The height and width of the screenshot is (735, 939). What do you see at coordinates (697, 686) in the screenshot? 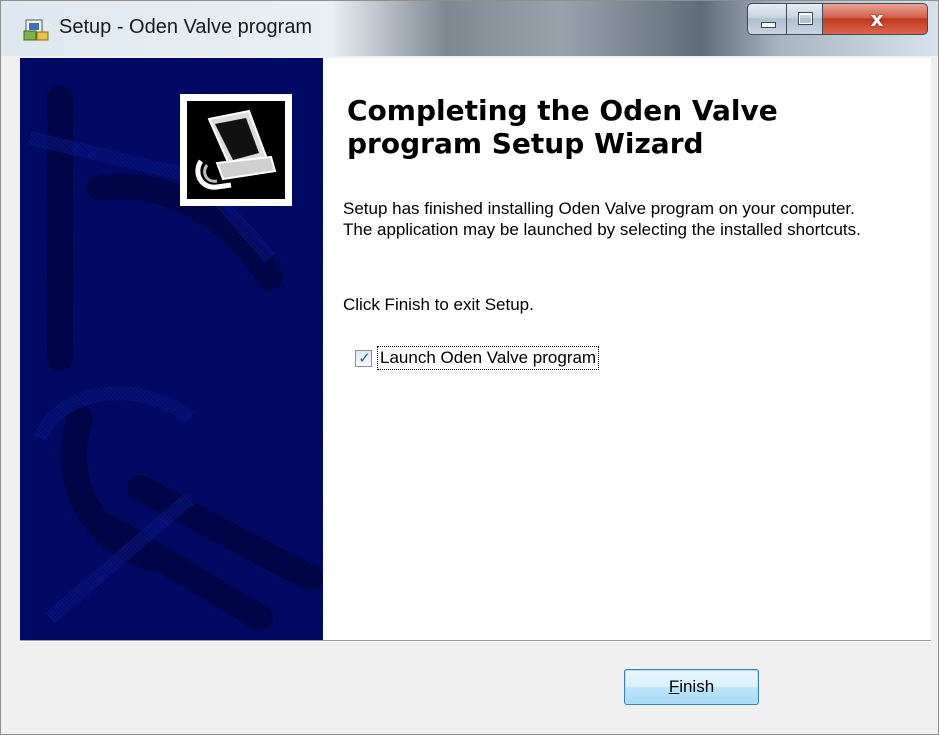
I see `finish-label: inish` at bounding box center [697, 686].